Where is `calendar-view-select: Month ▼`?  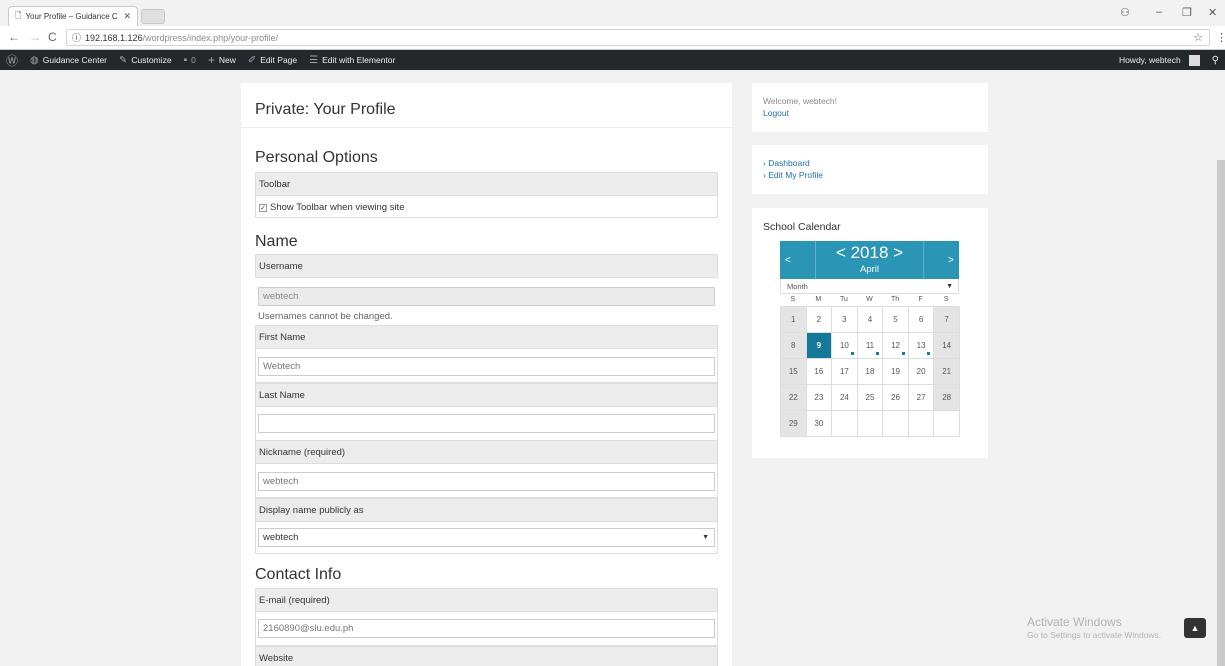
calendar-view-select: Month ▼ is located at coordinates (869, 286).